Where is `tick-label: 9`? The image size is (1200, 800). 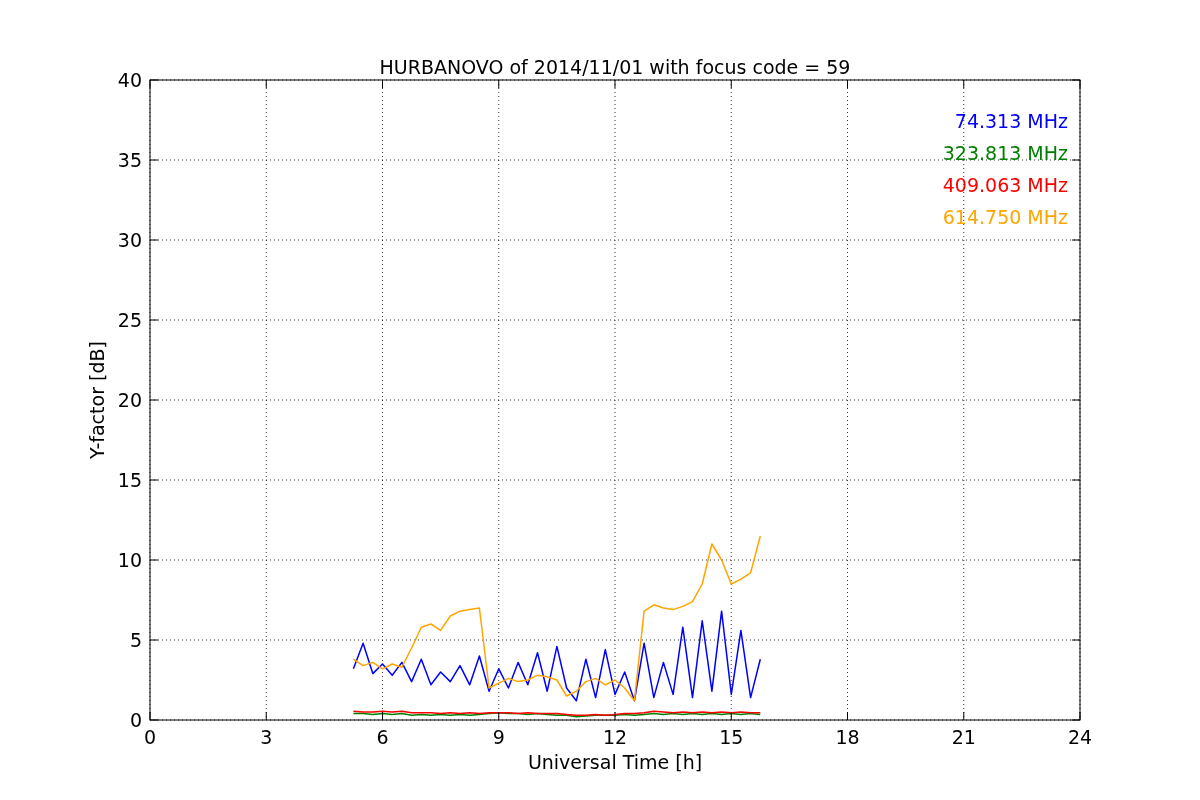 tick-label: 9 is located at coordinates (498, 737).